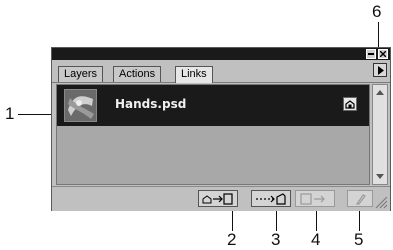 This screenshot has width=393, height=250. Describe the element at coordinates (232, 239) in the screenshot. I see `callout-2: 2` at that location.